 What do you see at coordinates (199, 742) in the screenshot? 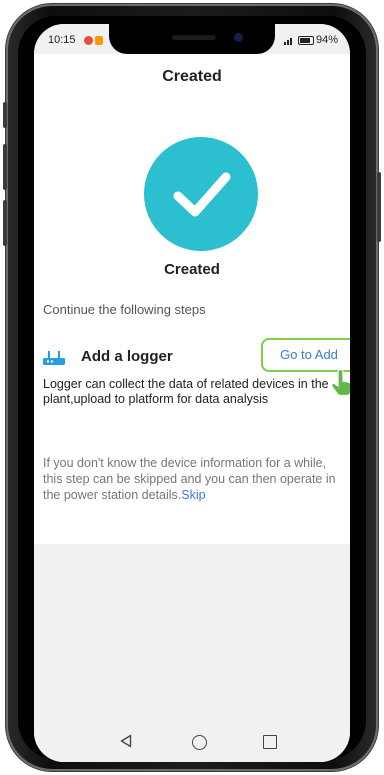
I see `home-icon` at bounding box center [199, 742].